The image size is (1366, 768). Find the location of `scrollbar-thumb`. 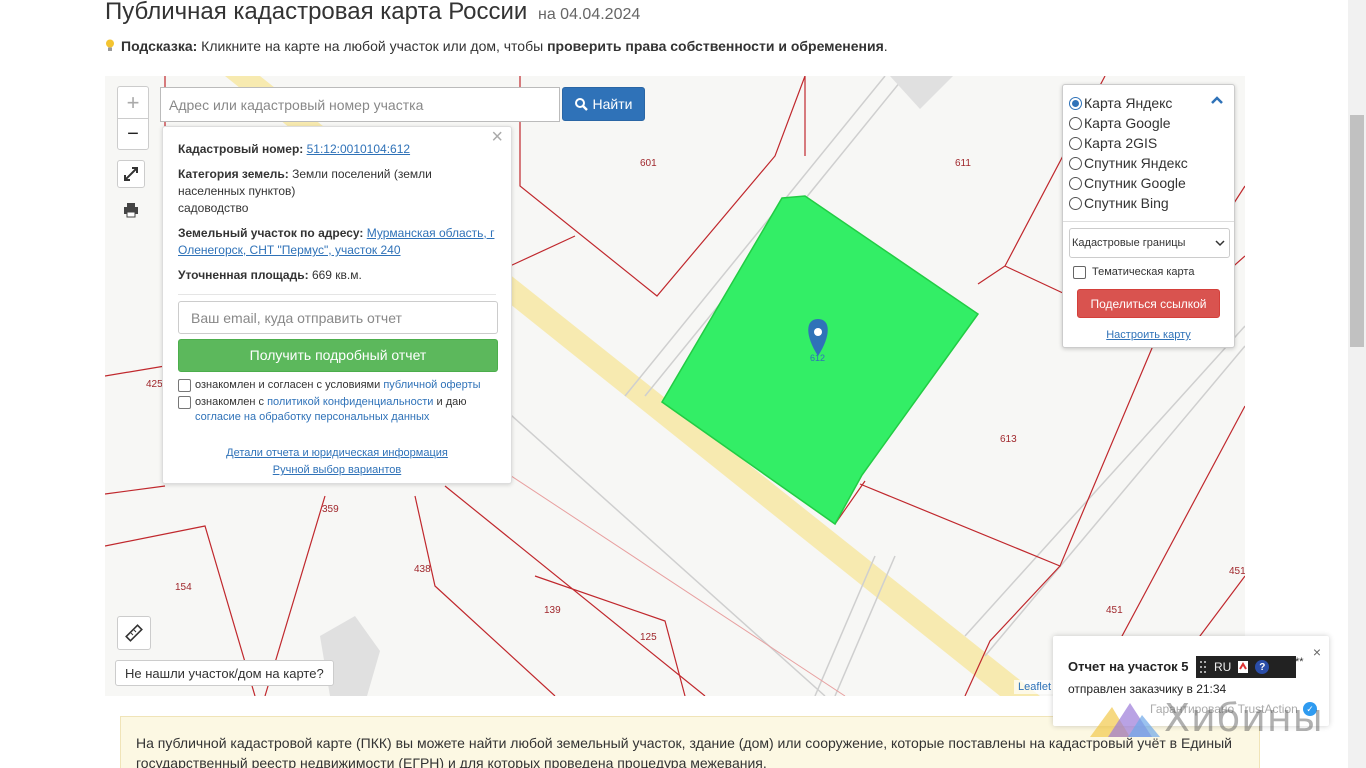

scrollbar-thumb is located at coordinates (1357, 231).